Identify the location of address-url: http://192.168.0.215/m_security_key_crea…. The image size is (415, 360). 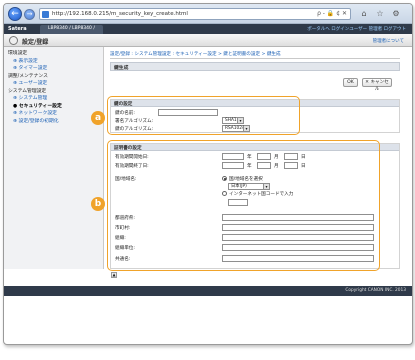
(120, 14).